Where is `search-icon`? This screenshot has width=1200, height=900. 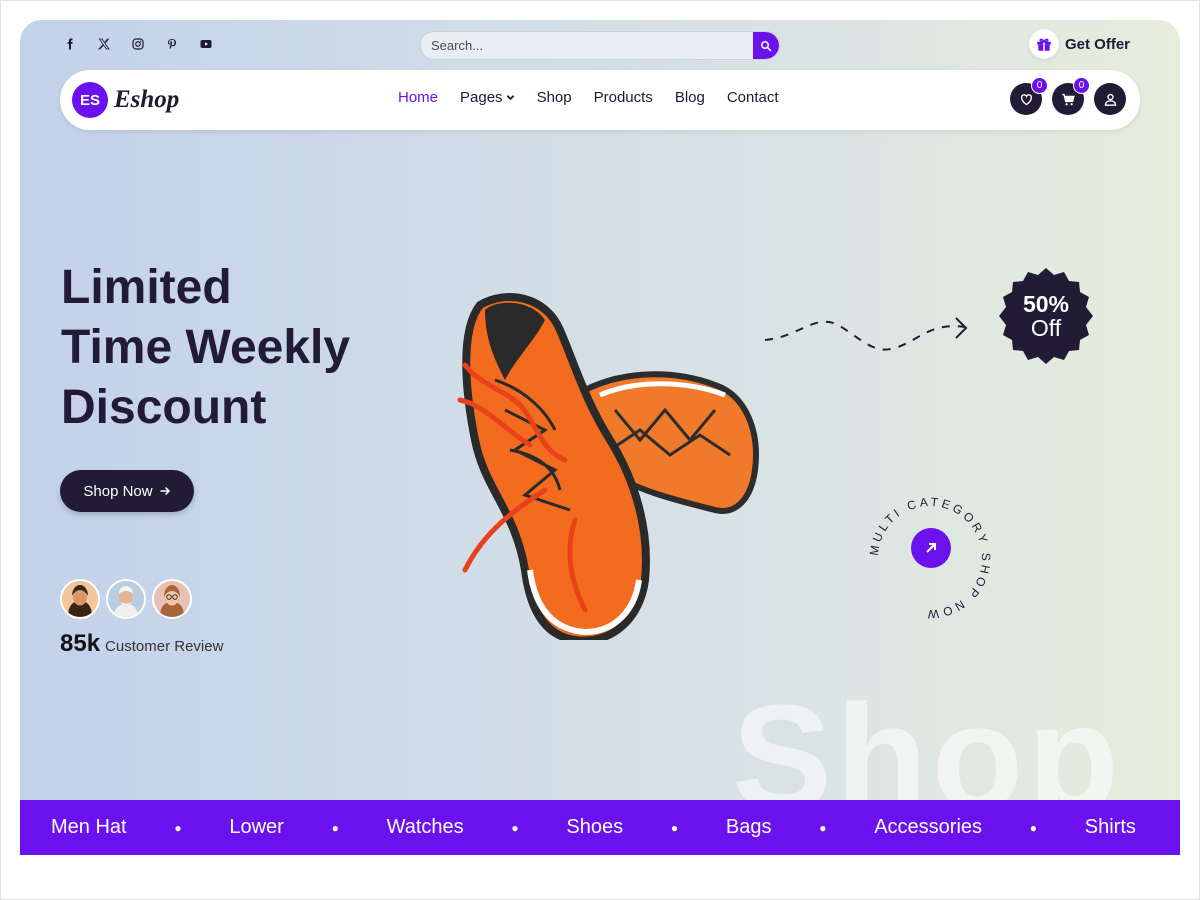 search-icon is located at coordinates (766, 45).